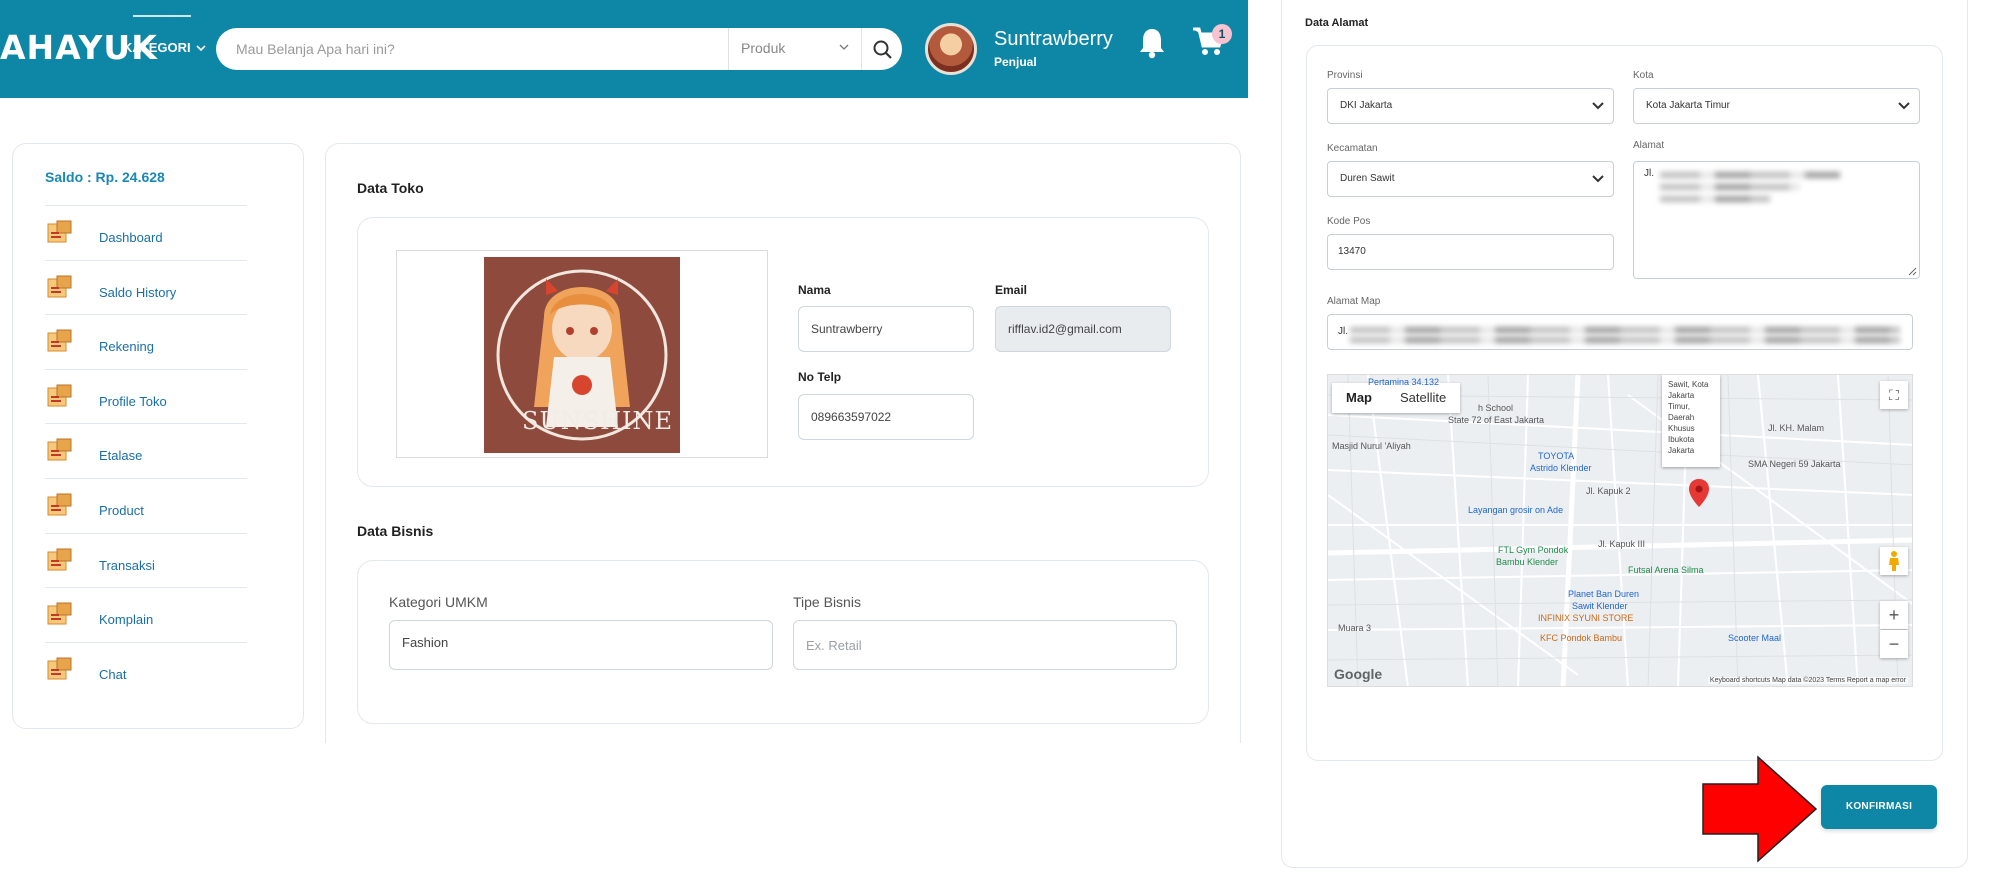  What do you see at coordinates (164, 47) in the screenshot?
I see `kategori-dropdown: KATEGORI` at bounding box center [164, 47].